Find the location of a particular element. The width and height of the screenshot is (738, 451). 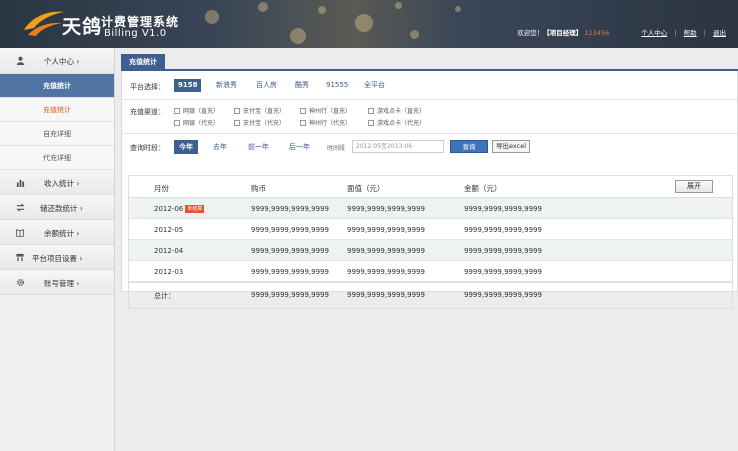

time-option-last-year: 去年 is located at coordinates (220, 147).